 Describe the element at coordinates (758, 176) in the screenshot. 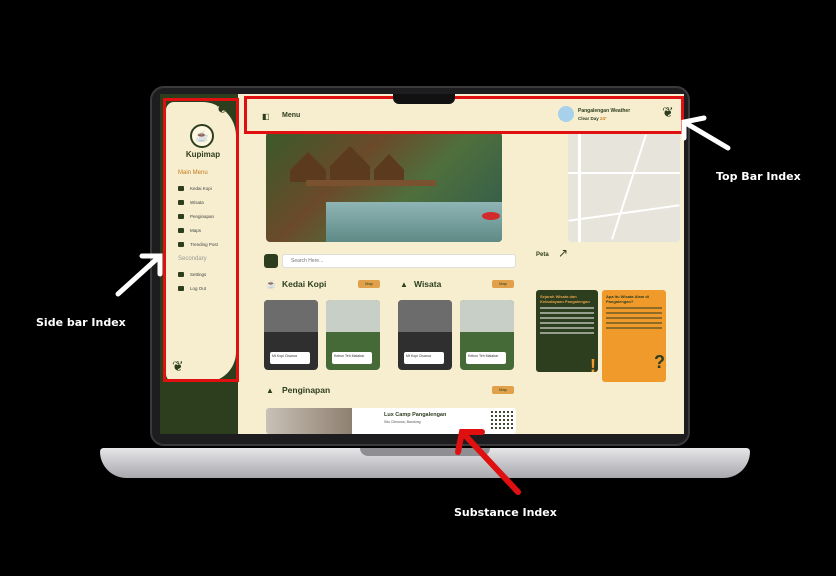

I see `top-bar-index-label: Top Bar Index` at that location.